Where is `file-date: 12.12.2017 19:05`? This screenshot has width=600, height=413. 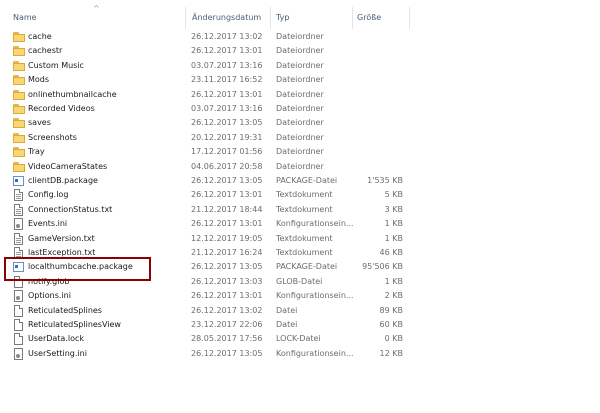 file-date: 12.12.2017 19:05 is located at coordinates (227, 238).